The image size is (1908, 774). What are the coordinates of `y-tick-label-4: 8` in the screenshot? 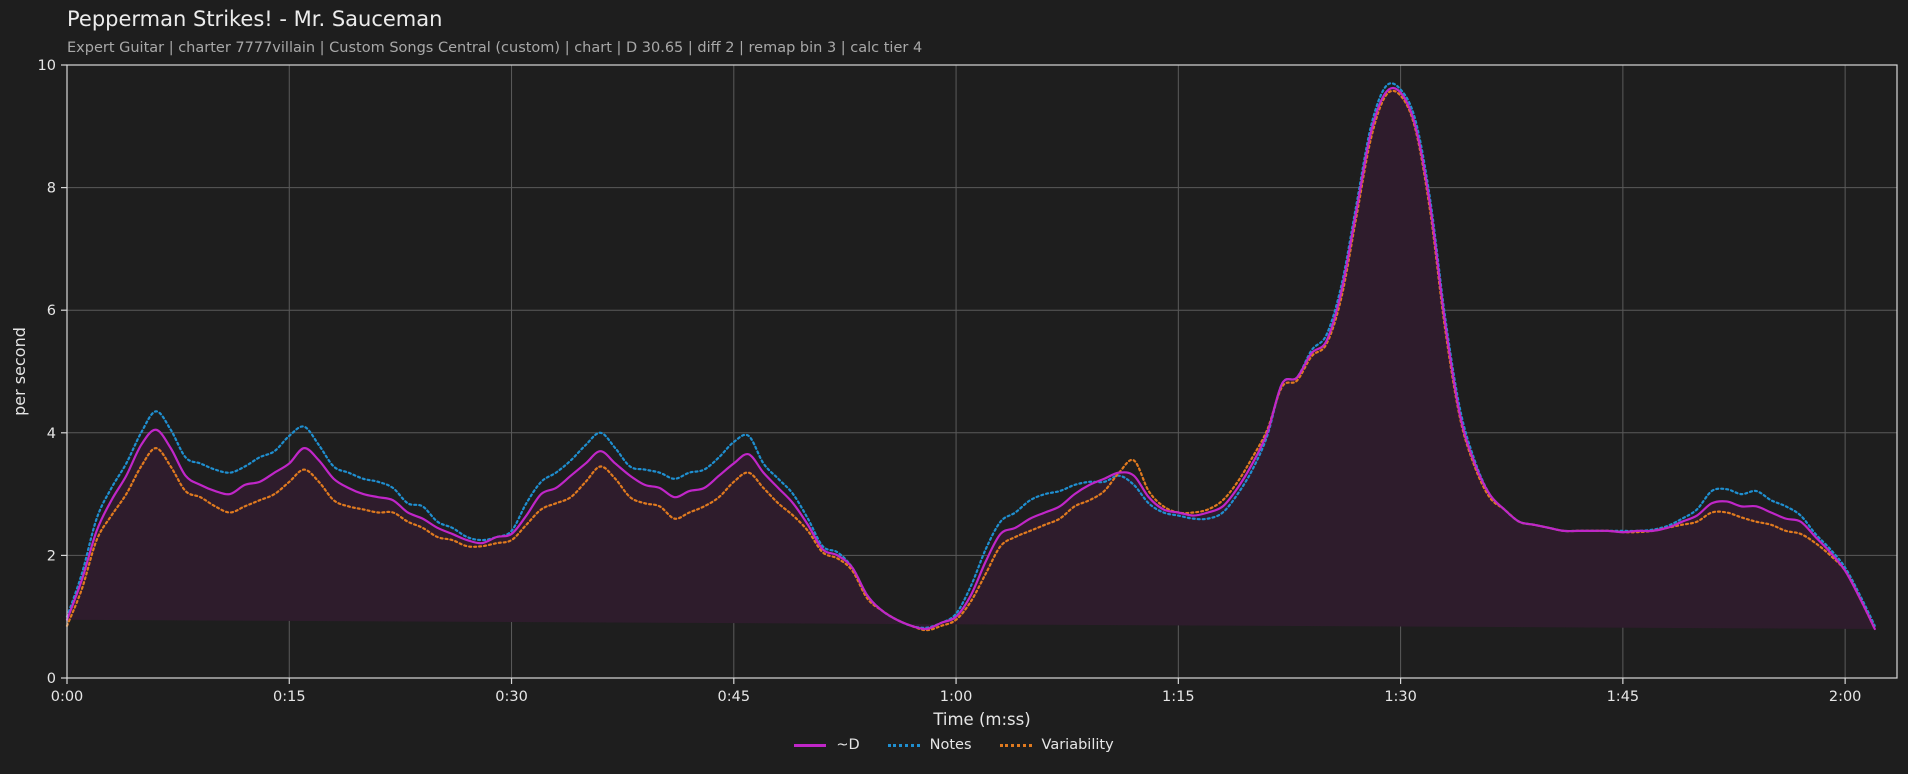 It's located at (51, 189).